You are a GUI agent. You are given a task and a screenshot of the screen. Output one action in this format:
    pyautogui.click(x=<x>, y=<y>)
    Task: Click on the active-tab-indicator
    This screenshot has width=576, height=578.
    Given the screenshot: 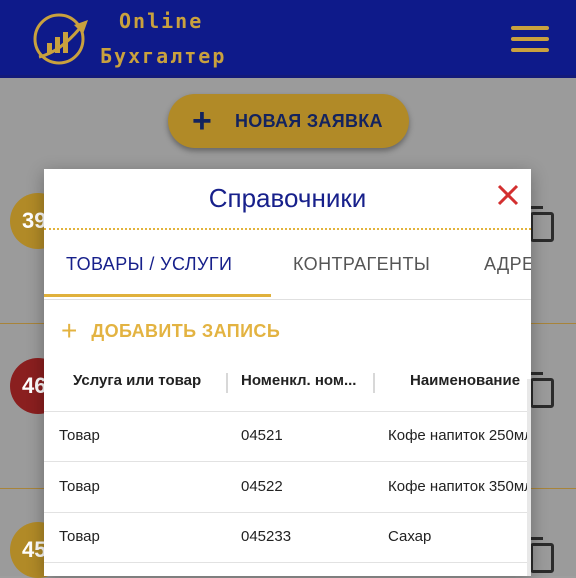 What is the action you would take?
    pyautogui.click(x=157, y=295)
    